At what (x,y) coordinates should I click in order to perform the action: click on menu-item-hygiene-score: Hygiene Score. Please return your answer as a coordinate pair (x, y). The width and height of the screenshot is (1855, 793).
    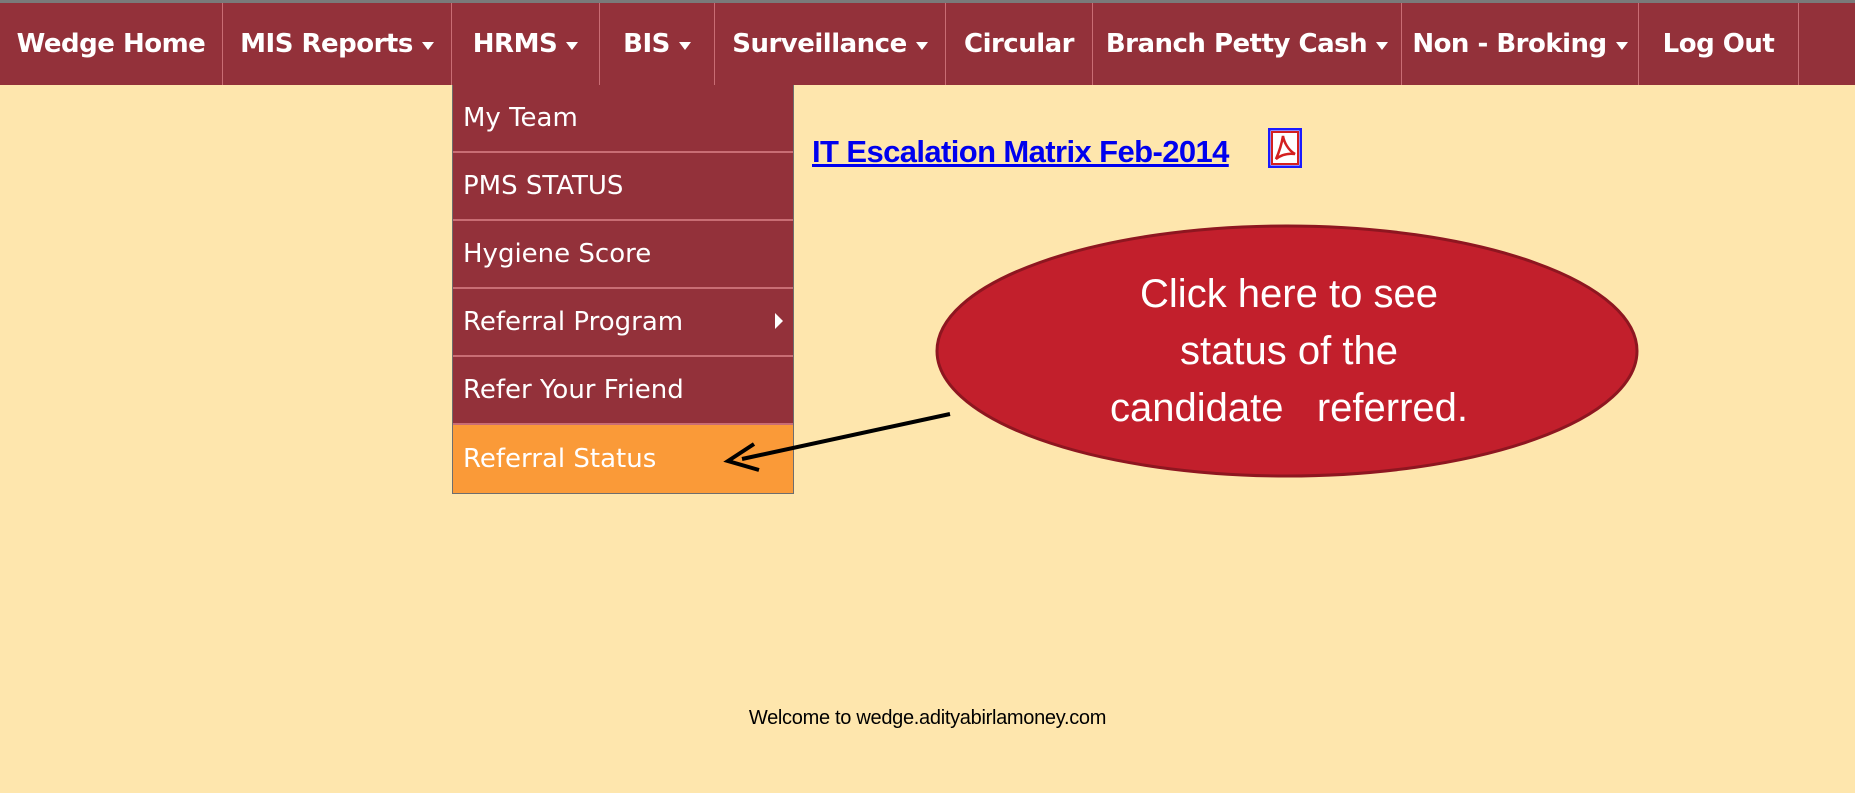
    Looking at the image, I should click on (623, 255).